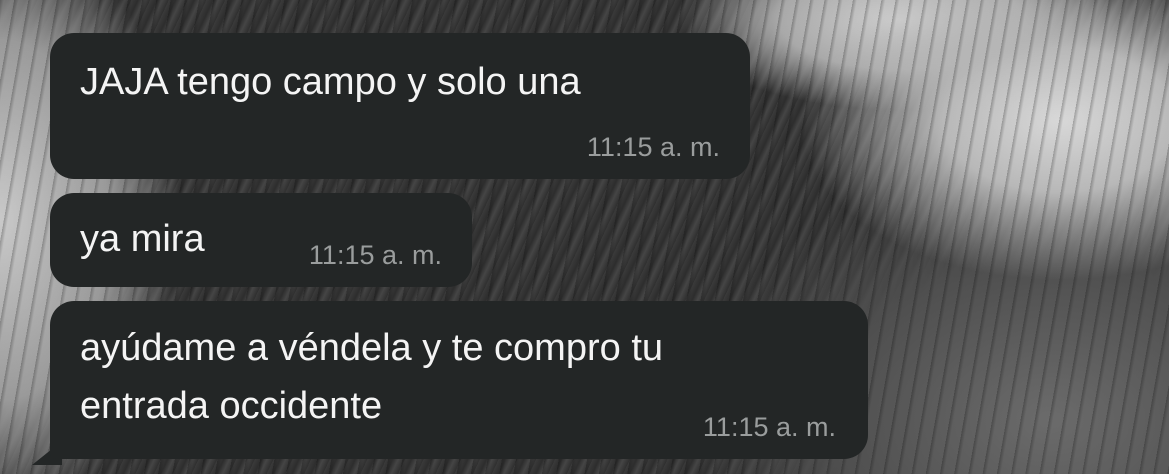 This screenshot has width=1169, height=474. Describe the element at coordinates (330, 82) in the screenshot. I see `message-text: JAJA tengo campo y solo una` at that location.